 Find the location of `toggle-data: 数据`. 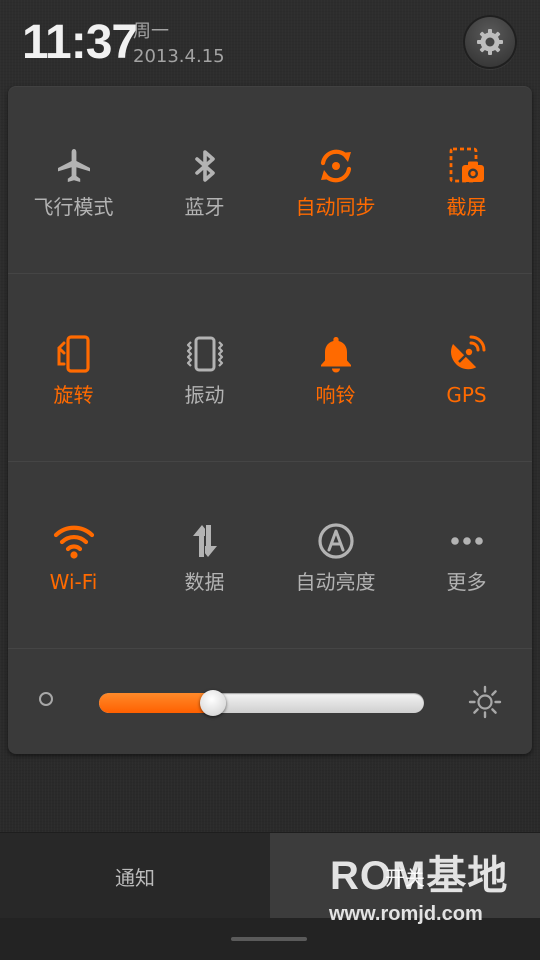

toggle-data: 数据 is located at coordinates (204, 554).